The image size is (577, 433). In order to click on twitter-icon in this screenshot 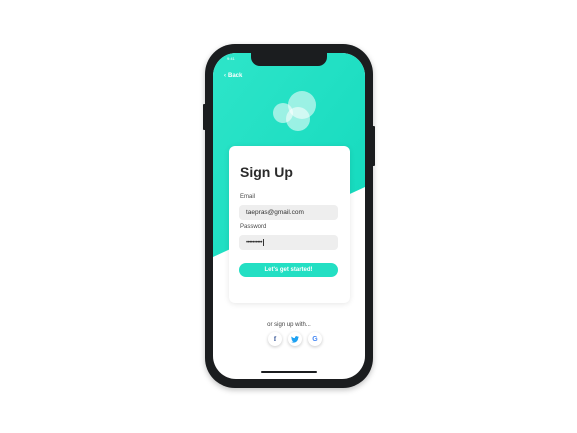, I will do `click(295, 339)`.